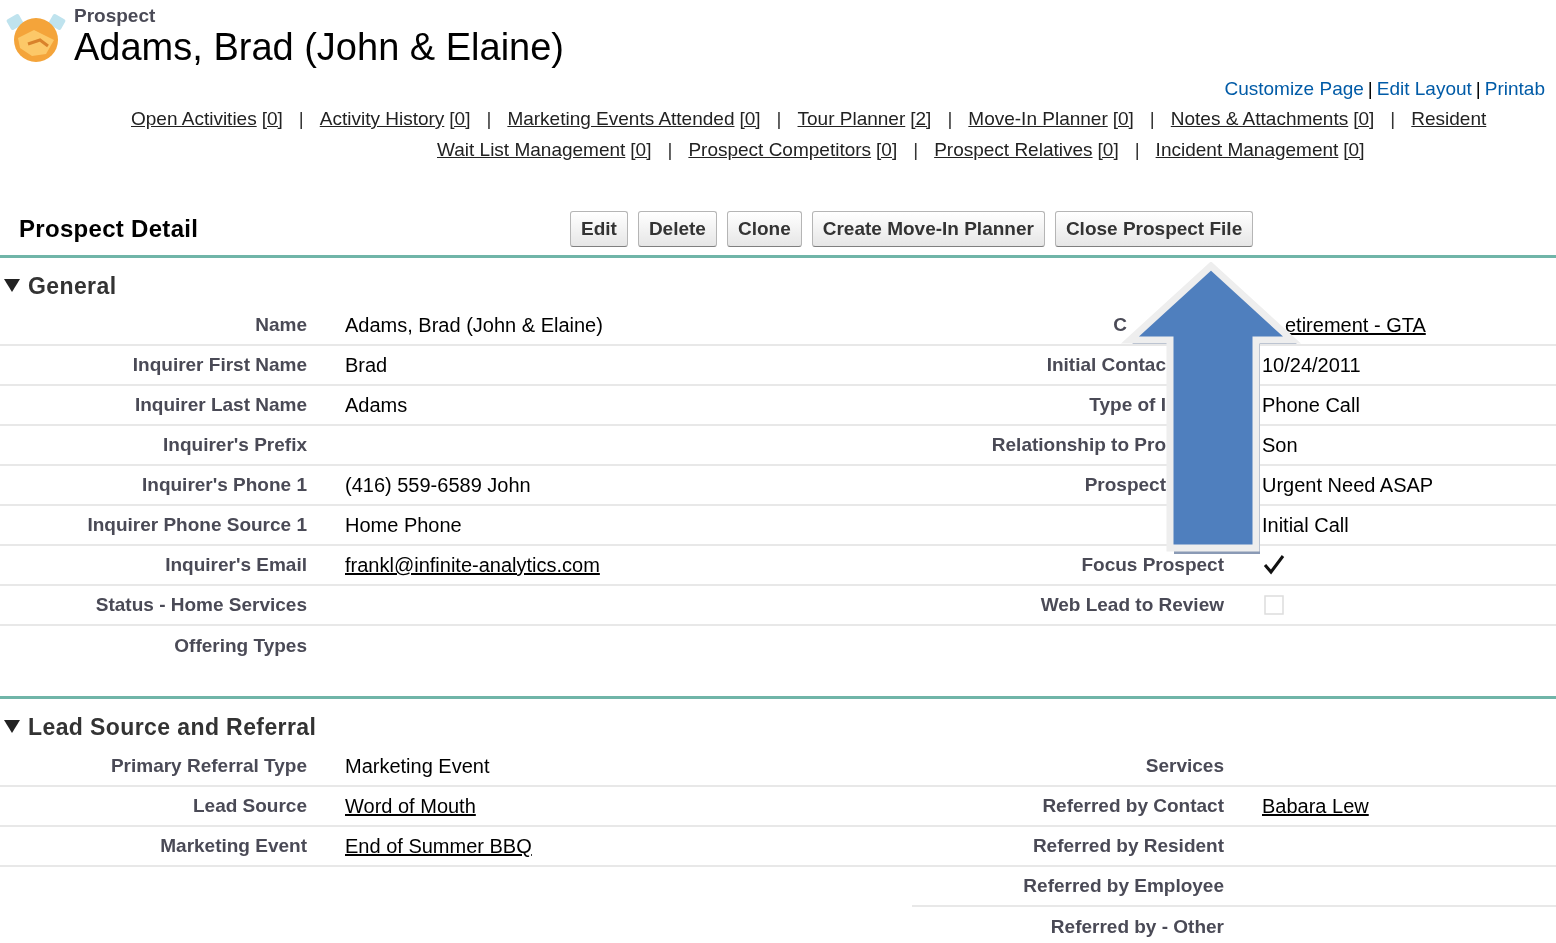 This screenshot has width=1556, height=943. Describe the element at coordinates (531, 151) in the screenshot. I see `related-list-link: Wait List Management` at that location.